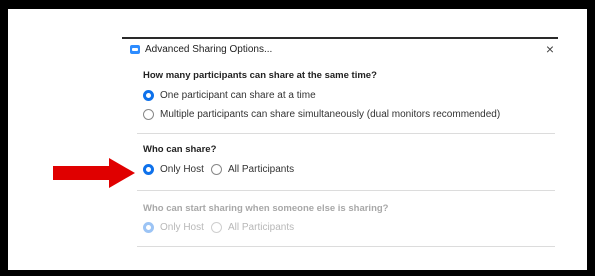  What do you see at coordinates (340, 50) in the screenshot?
I see `title-bar: Advanced Sharing Options... ×` at bounding box center [340, 50].